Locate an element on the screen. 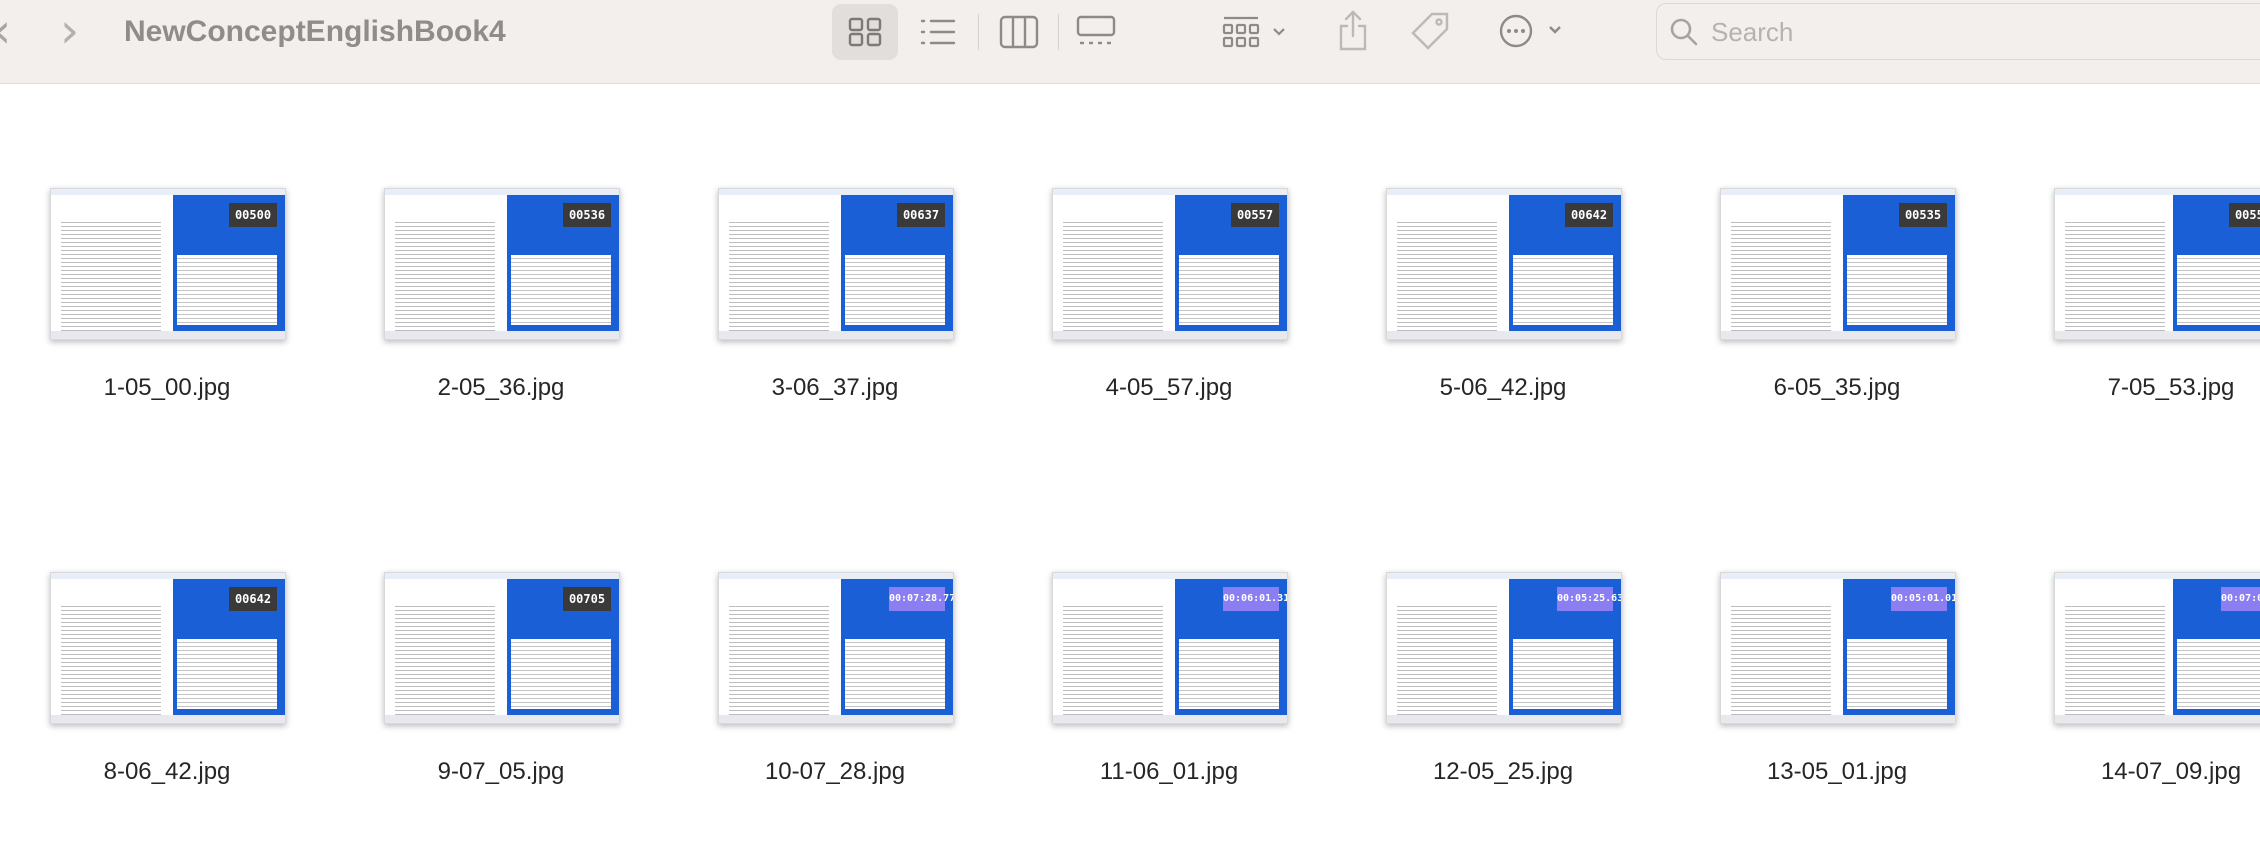  toolbar-divider is located at coordinates (1058, 32).